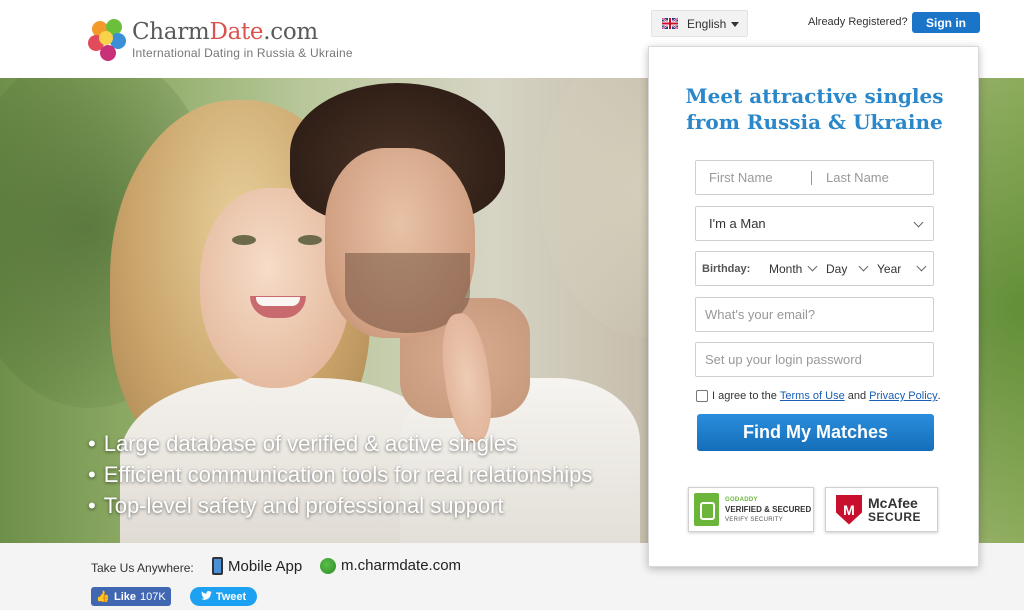  I want to click on sign-in-button: Sign in, so click(946, 22).